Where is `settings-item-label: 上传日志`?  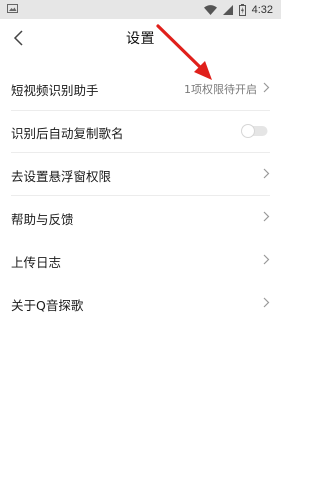
settings-item-label: 上传日志 is located at coordinates (36, 262).